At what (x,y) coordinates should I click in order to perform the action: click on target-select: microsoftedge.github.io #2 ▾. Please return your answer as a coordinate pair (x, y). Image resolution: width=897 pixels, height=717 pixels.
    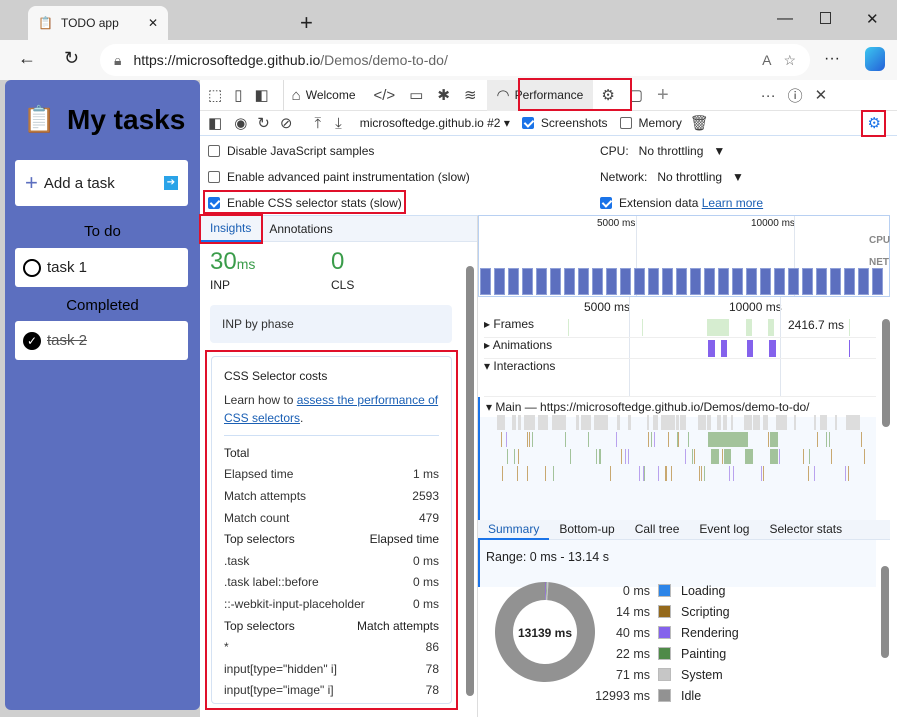
    Looking at the image, I should click on (435, 123).